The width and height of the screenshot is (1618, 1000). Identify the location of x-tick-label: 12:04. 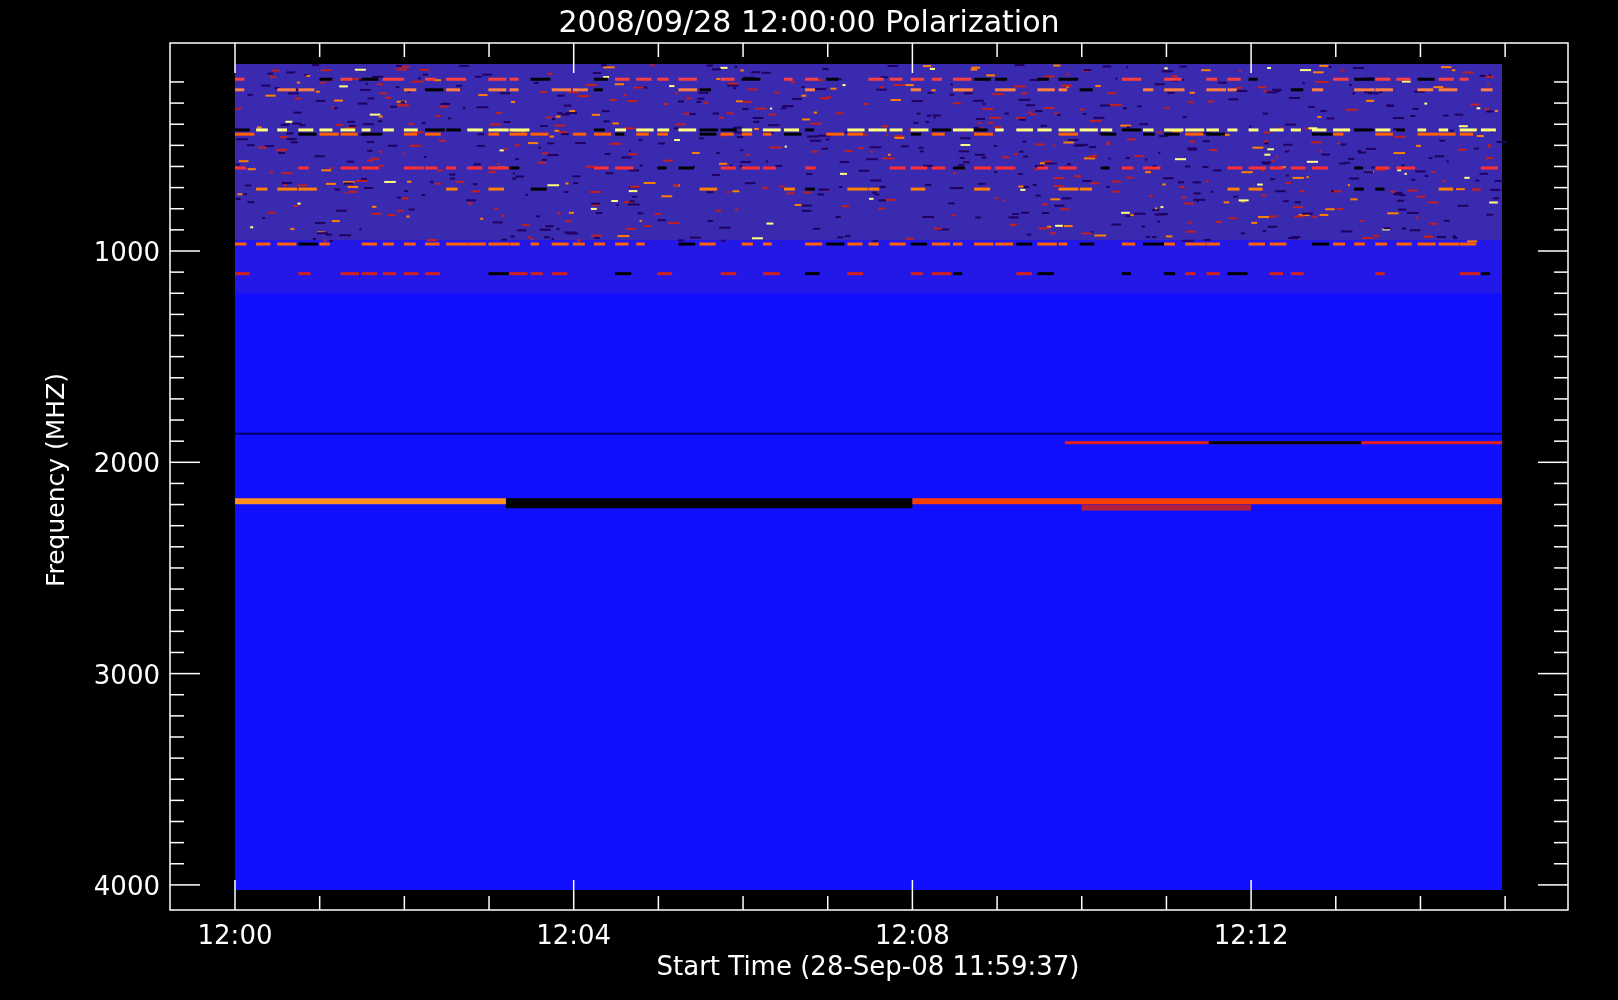
(574, 935).